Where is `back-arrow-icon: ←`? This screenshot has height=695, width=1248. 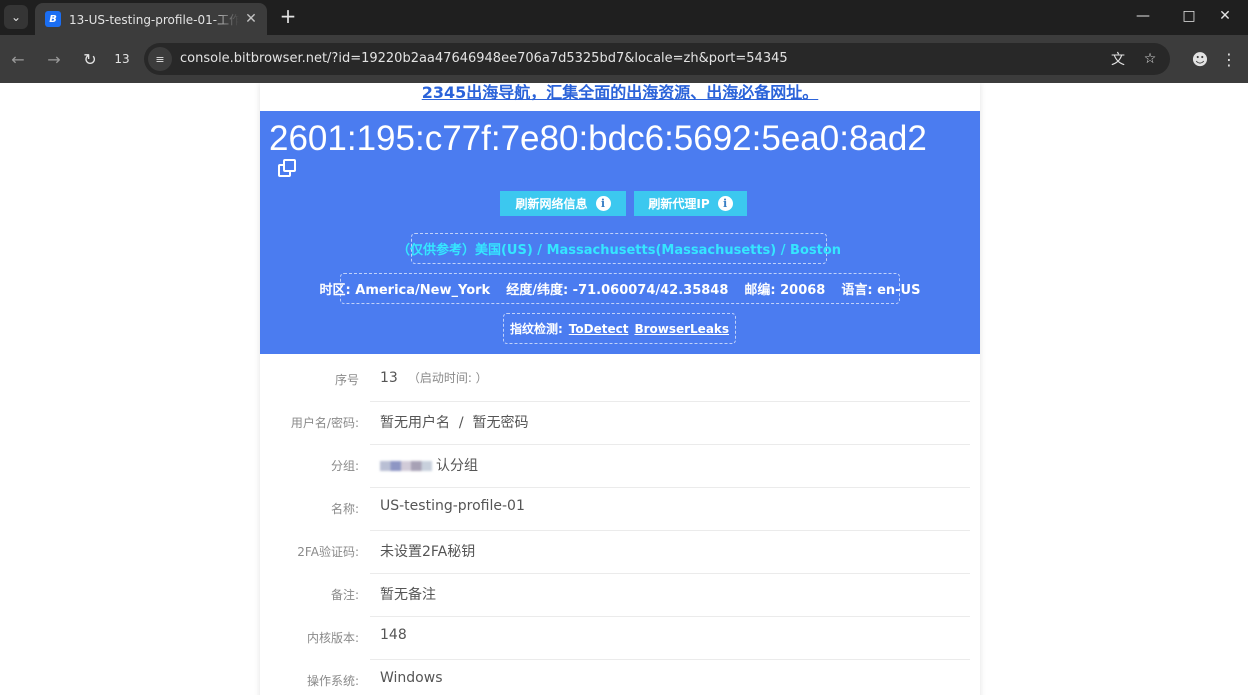
back-arrow-icon: ← is located at coordinates (18, 59).